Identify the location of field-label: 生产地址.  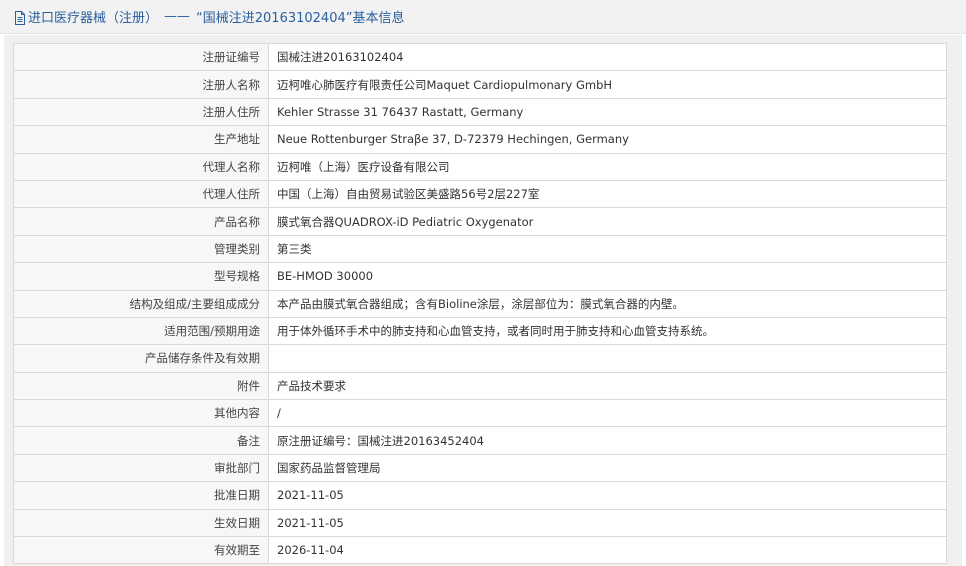
(141, 139).